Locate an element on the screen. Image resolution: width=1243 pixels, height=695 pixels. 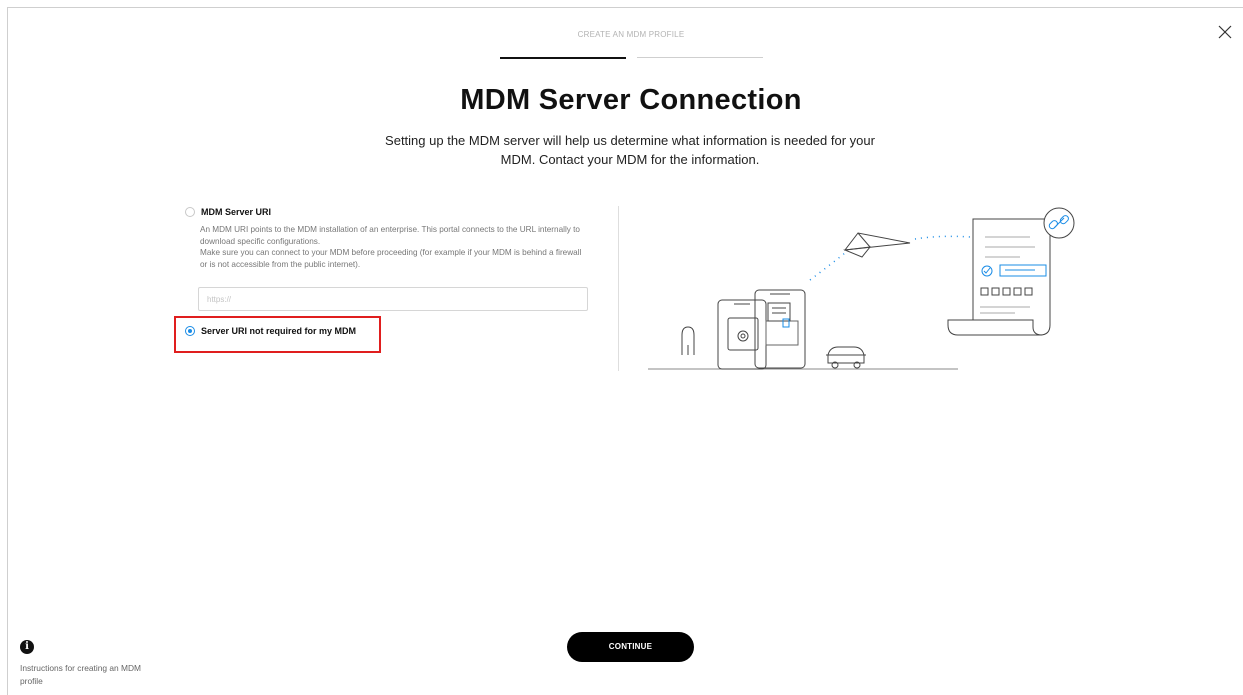
server-connection-illustration is located at coordinates (861, 288).